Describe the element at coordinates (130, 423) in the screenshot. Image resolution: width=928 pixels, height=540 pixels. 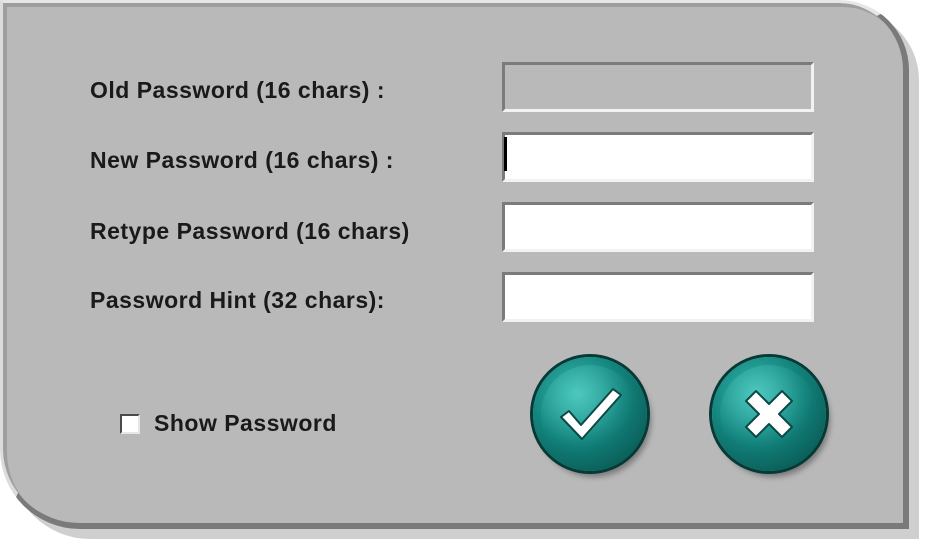
I see `show-password-checkbox` at that location.